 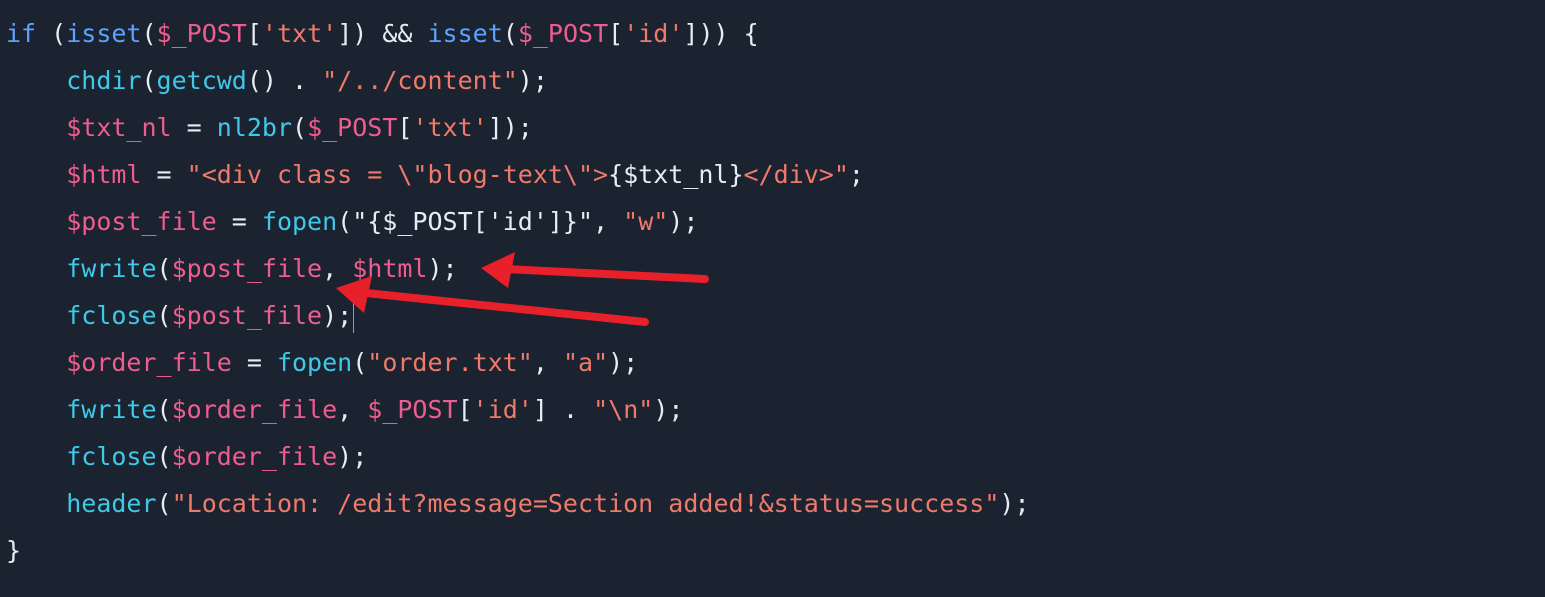 I want to click on code-line: $txt_nl = nl2br($_POST['txt']);, so click(x=518, y=127).